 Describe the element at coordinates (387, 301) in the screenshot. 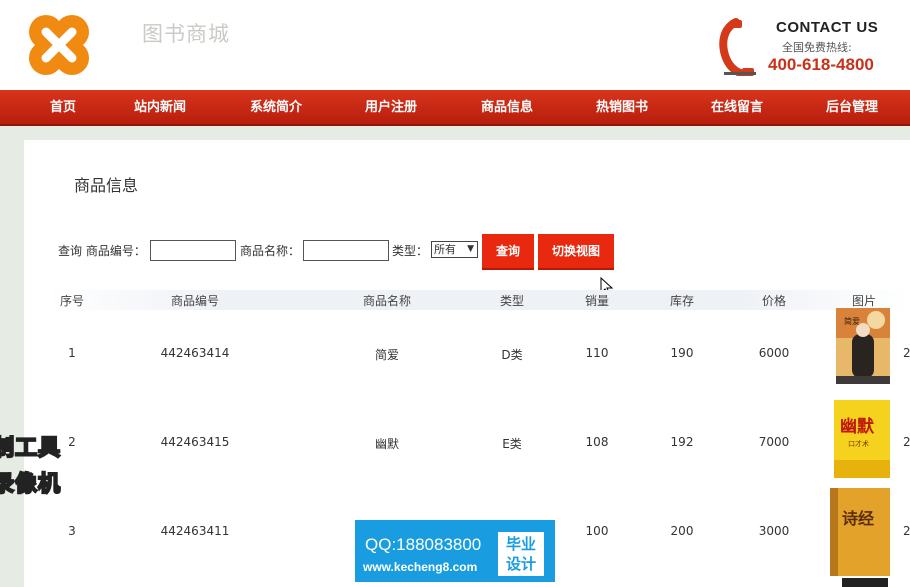

I see `column-header-name: 商品名称` at that location.